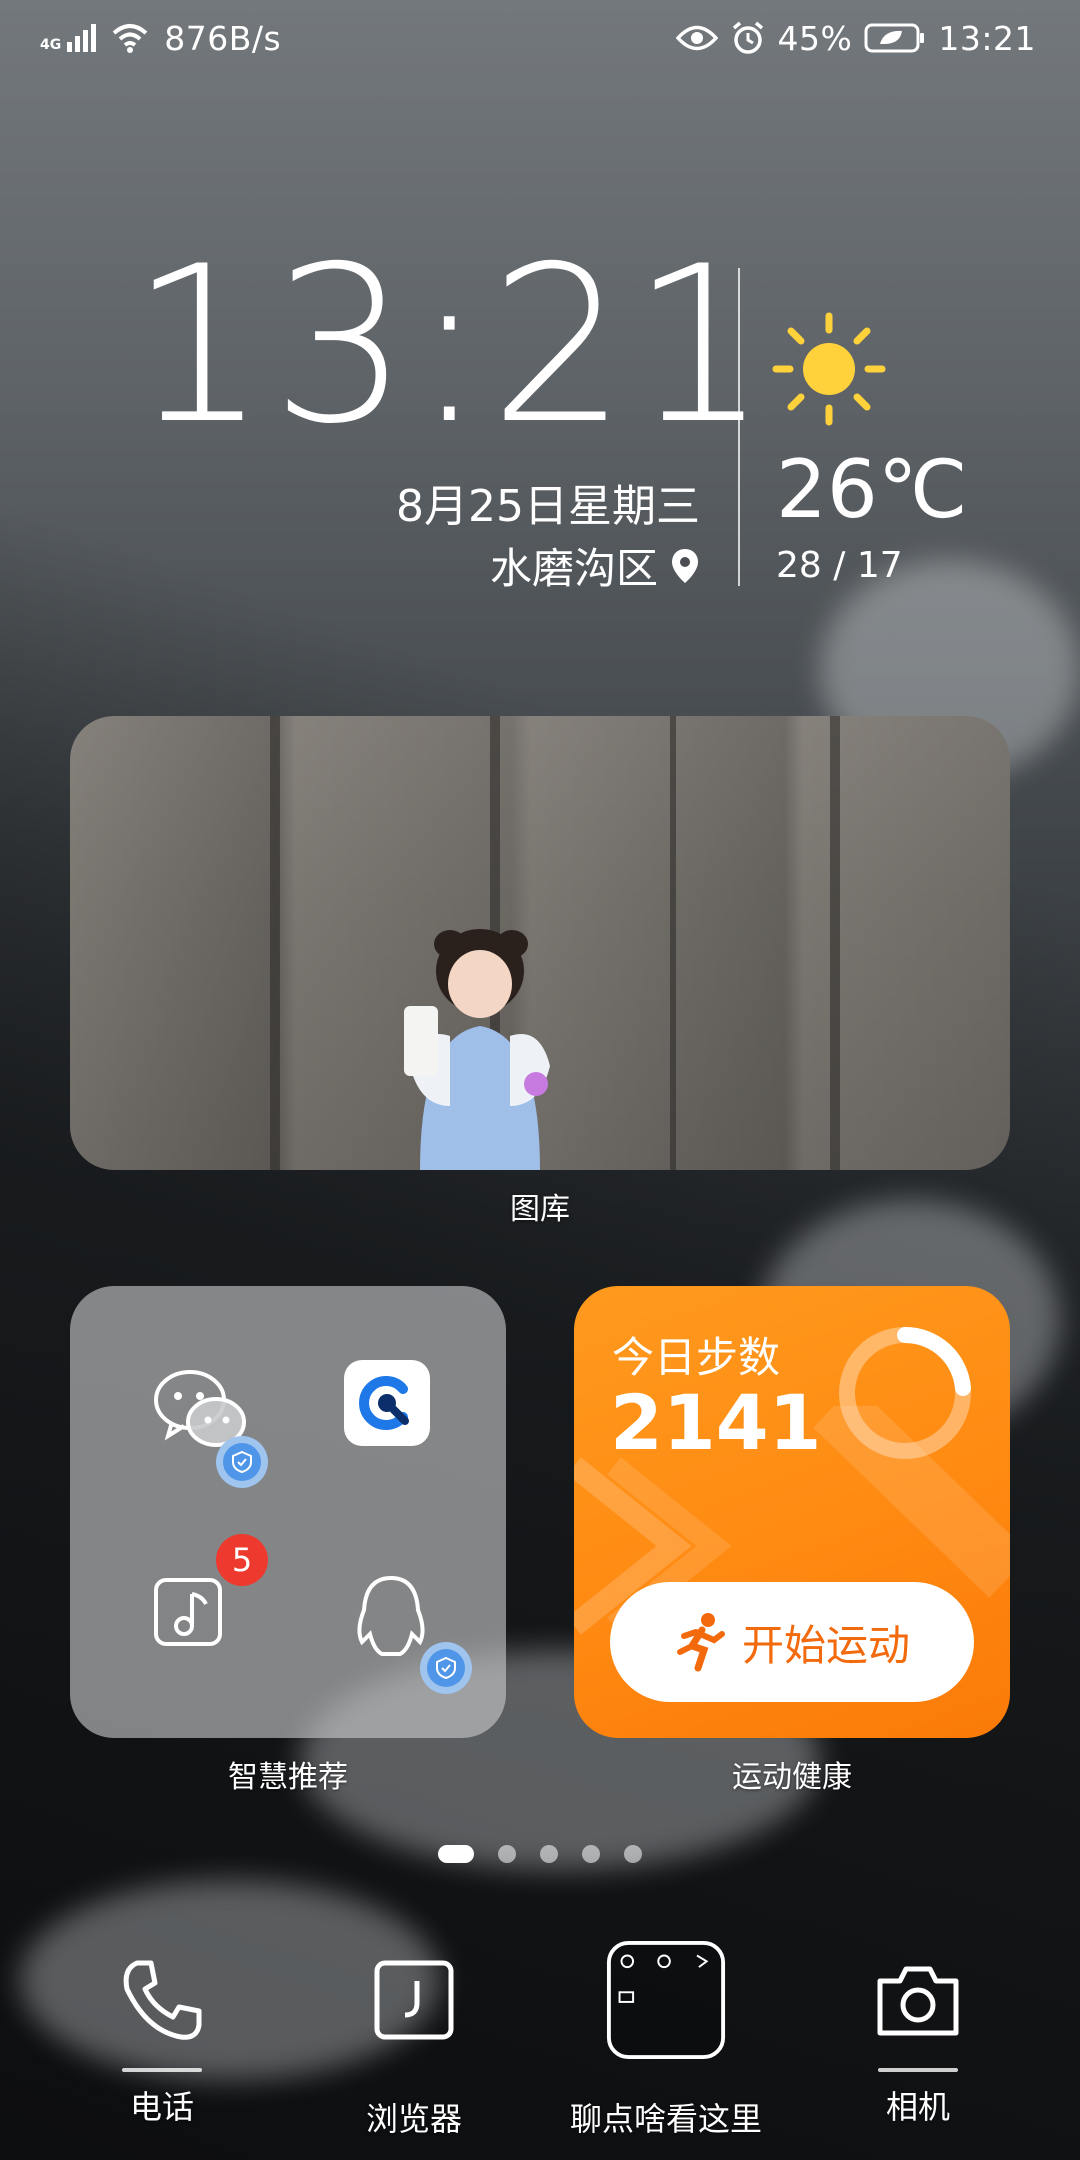  Describe the element at coordinates (700, 1642) in the screenshot. I see `running-icon` at that location.